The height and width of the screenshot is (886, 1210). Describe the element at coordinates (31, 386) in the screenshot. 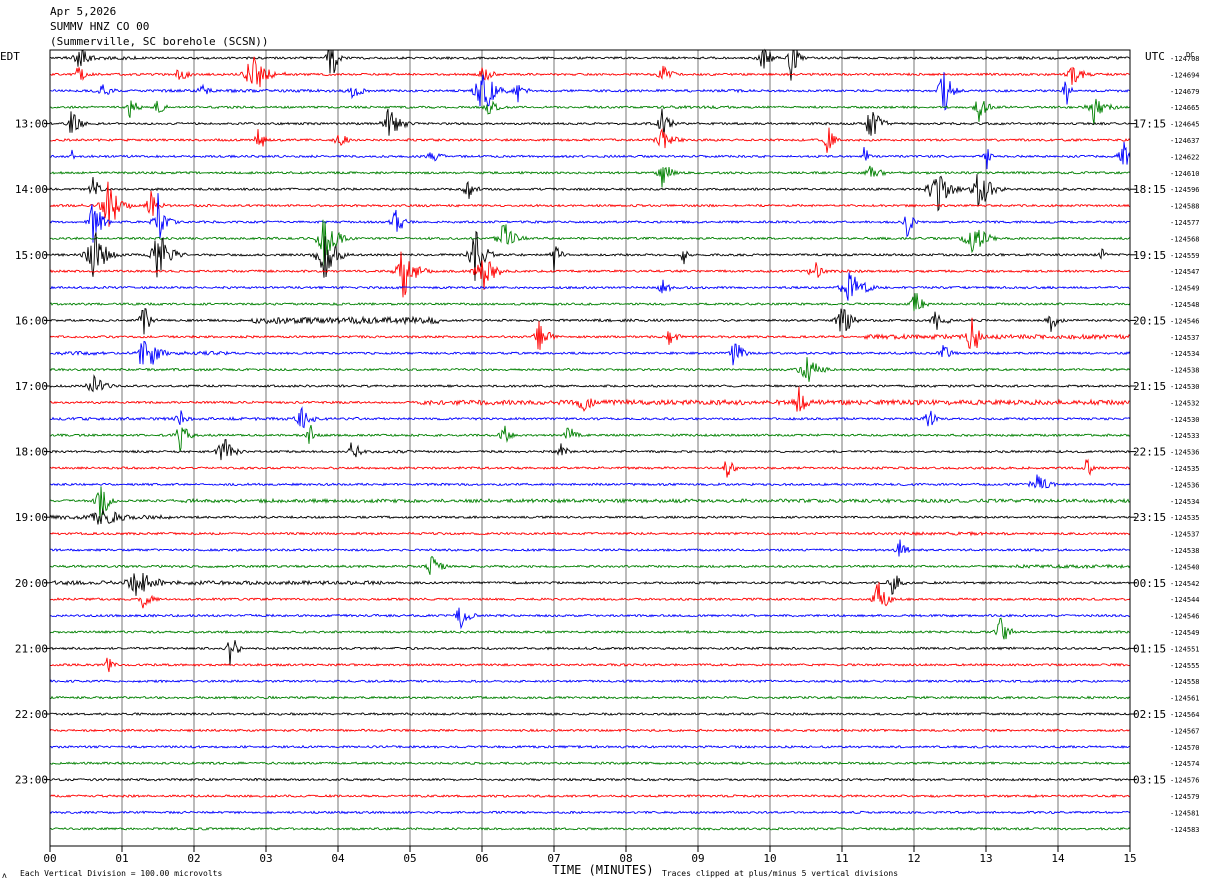

I see `left-hour-label: 17:00` at that location.